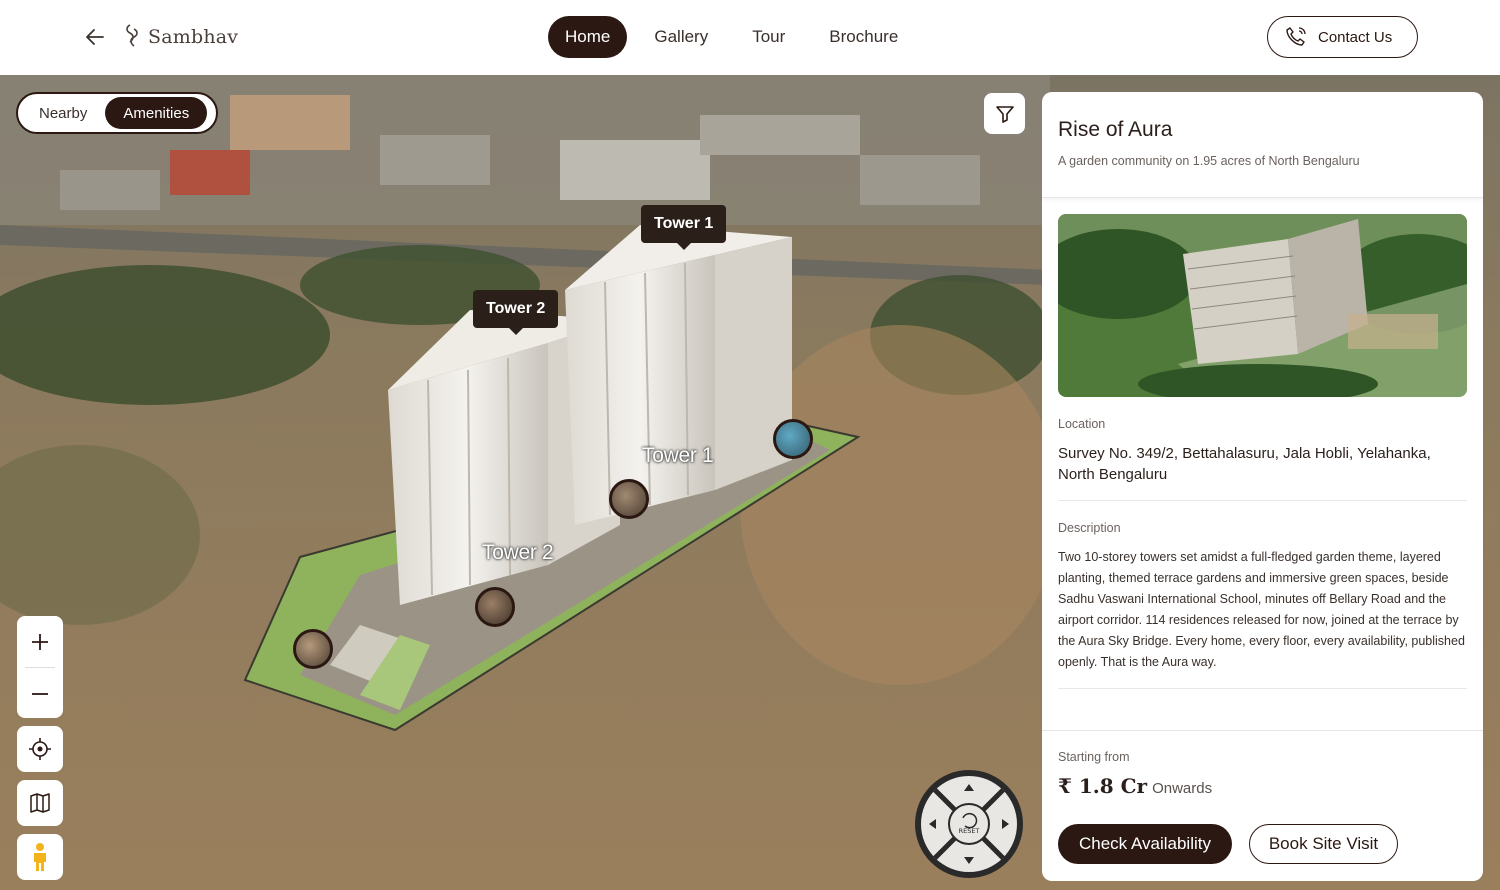 Image resolution: width=1500 pixels, height=890 pixels. What do you see at coordinates (588, 37) in the screenshot?
I see `nav-home: Home` at bounding box center [588, 37].